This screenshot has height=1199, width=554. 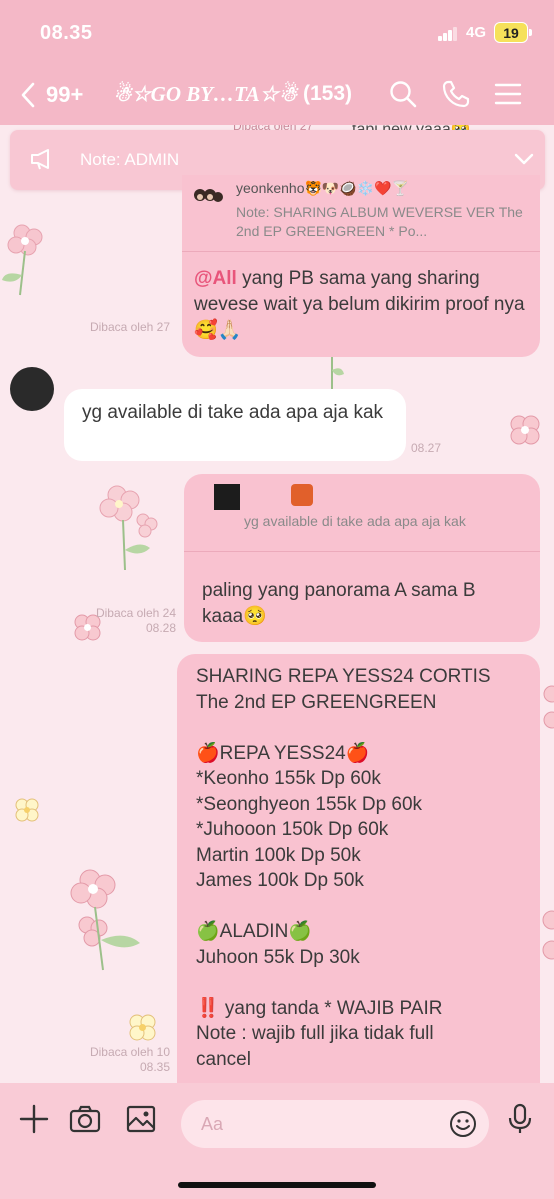 I want to click on message-line: Note : wajib full jika tidak full, so click(x=315, y=1033).